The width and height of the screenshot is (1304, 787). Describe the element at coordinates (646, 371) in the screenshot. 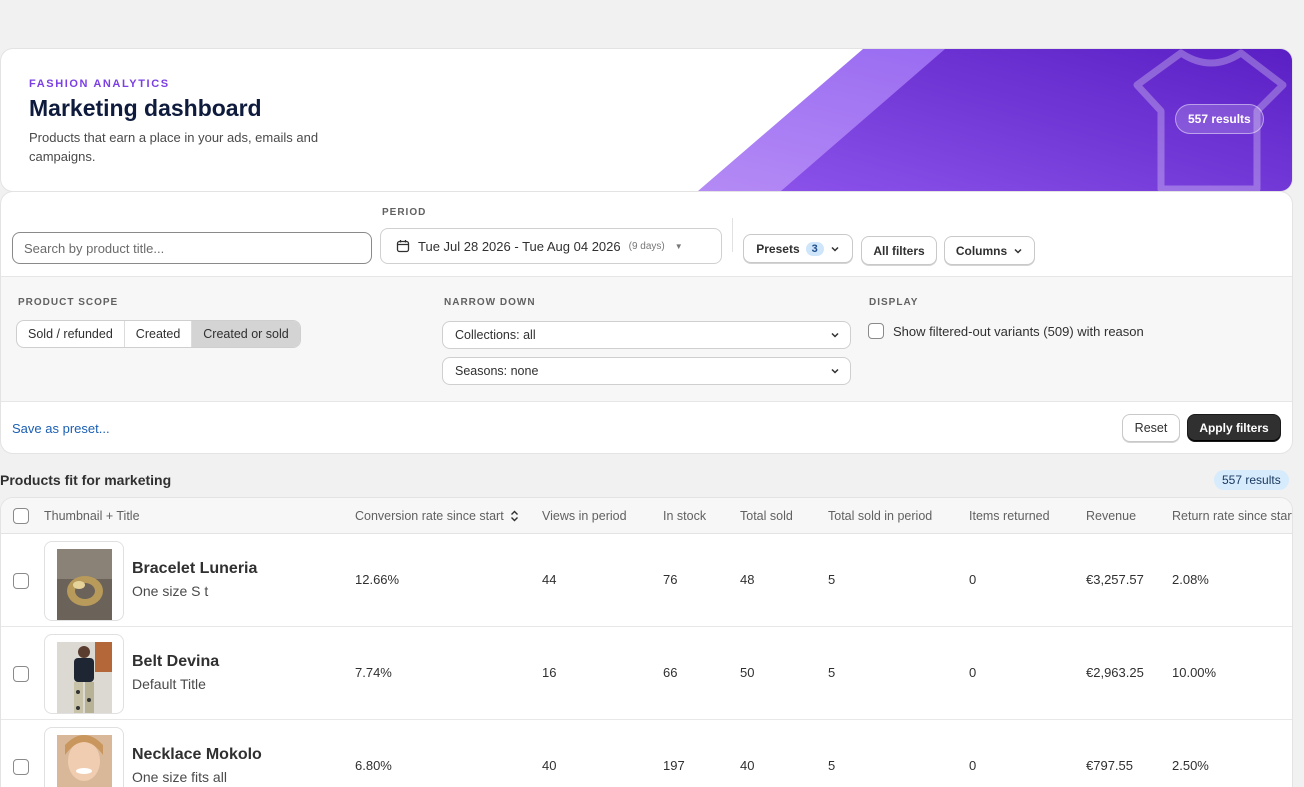

I see `seasons-select: Seasons: none` at that location.